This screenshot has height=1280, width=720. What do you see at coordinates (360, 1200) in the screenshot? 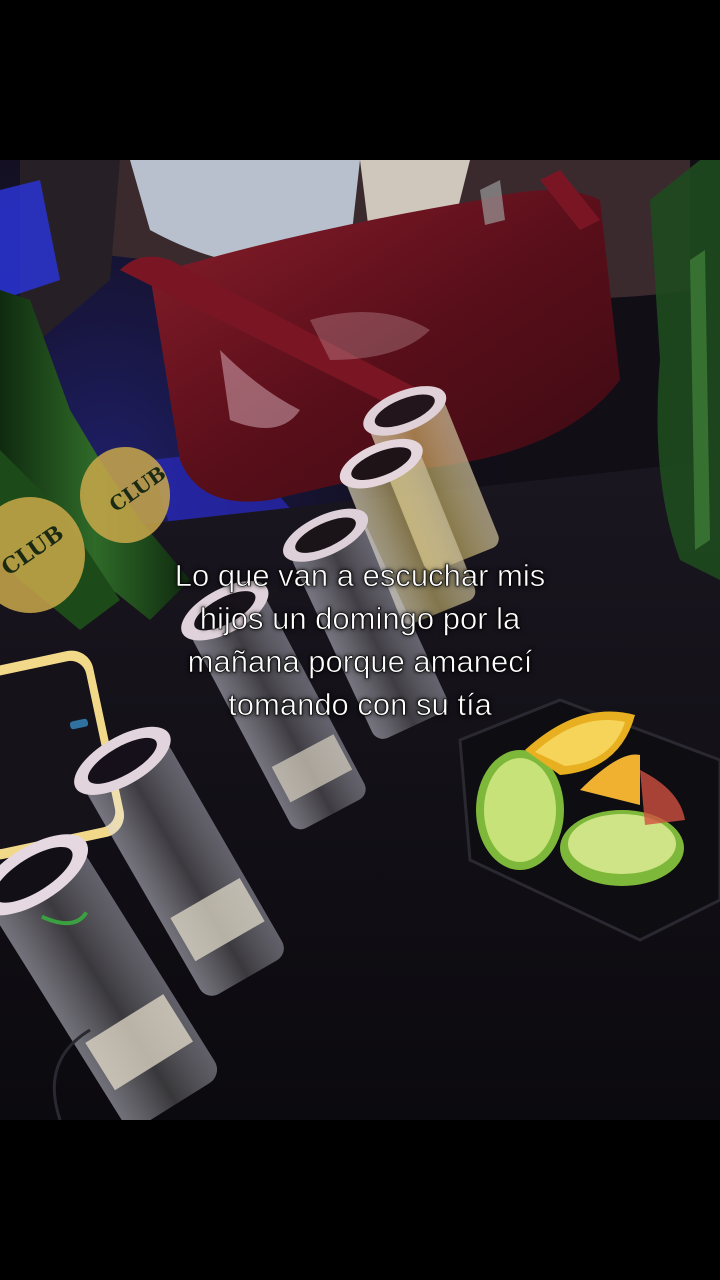
I see `letterbox-bottom` at bounding box center [360, 1200].